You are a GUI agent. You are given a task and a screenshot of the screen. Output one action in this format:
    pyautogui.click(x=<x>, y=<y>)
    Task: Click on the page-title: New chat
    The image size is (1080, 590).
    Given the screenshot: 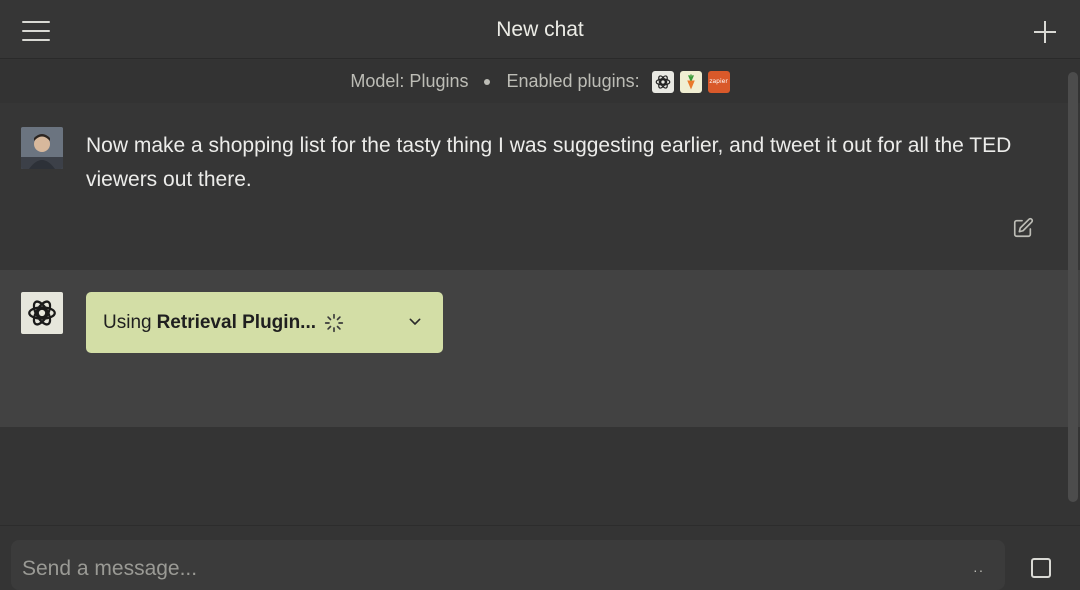 What is the action you would take?
    pyautogui.click(x=540, y=29)
    